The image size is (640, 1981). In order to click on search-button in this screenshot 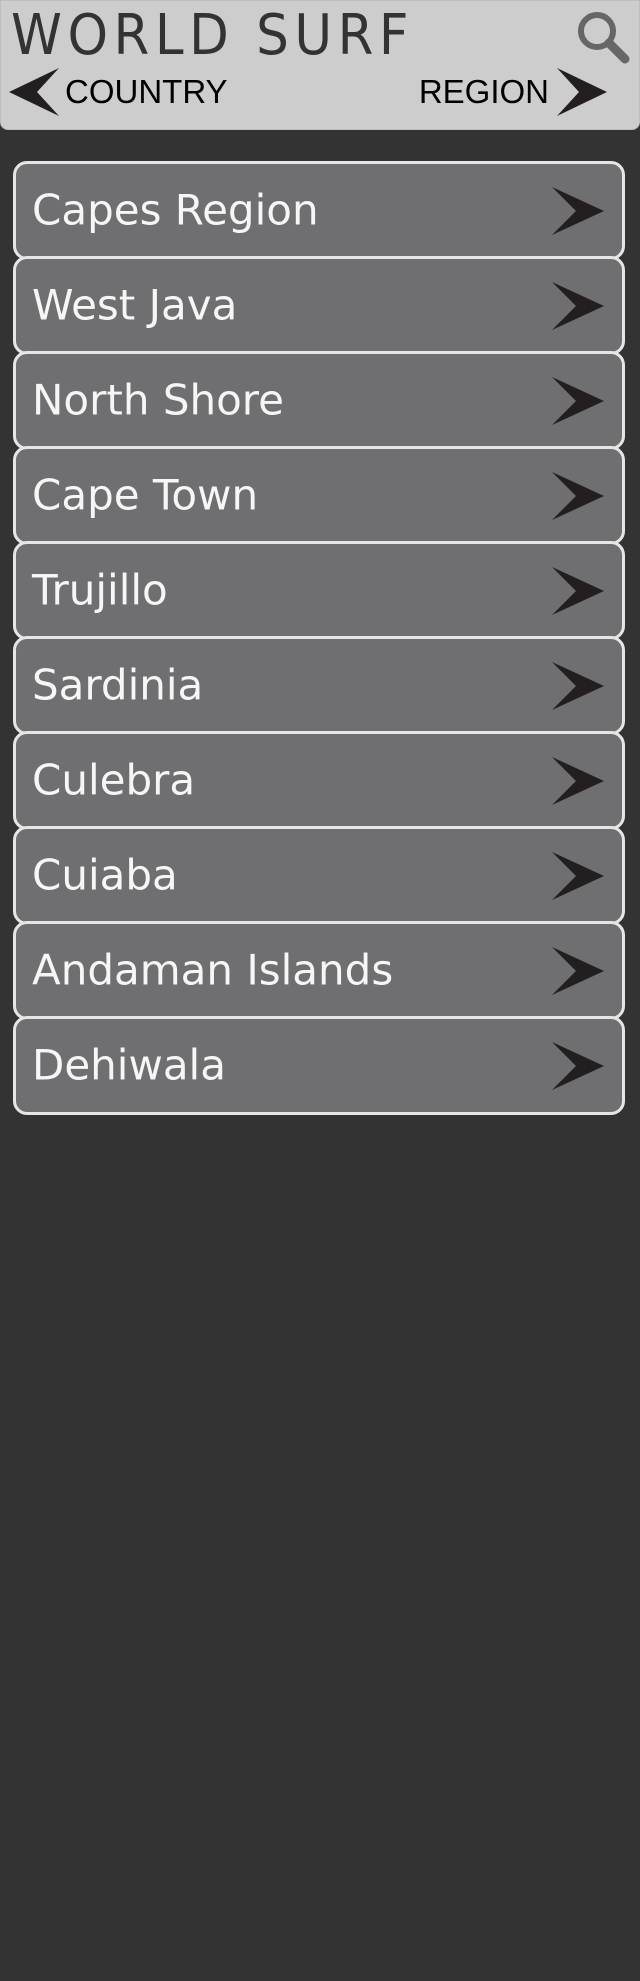, I will do `click(603, 37)`.